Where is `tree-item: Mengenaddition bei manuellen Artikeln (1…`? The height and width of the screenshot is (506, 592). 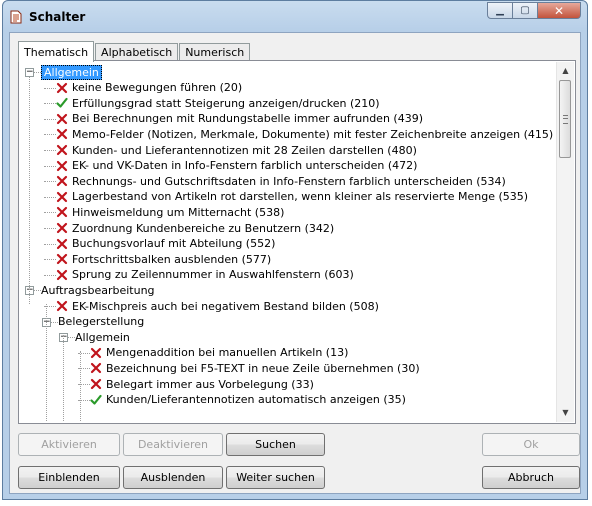
tree-item: Mengenaddition bei manuellen Artikeln (1… is located at coordinates (219, 353).